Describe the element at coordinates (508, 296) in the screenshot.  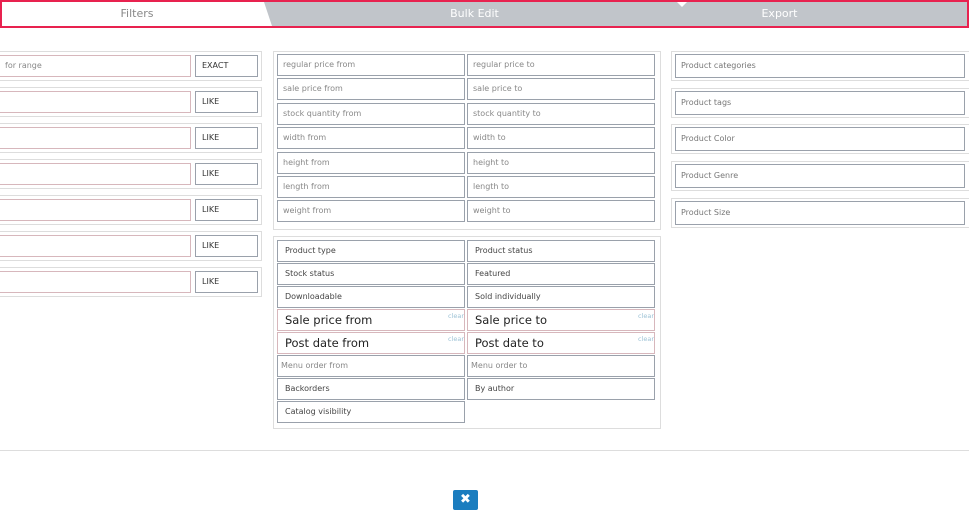
I see `field-label: Sold individually` at that location.